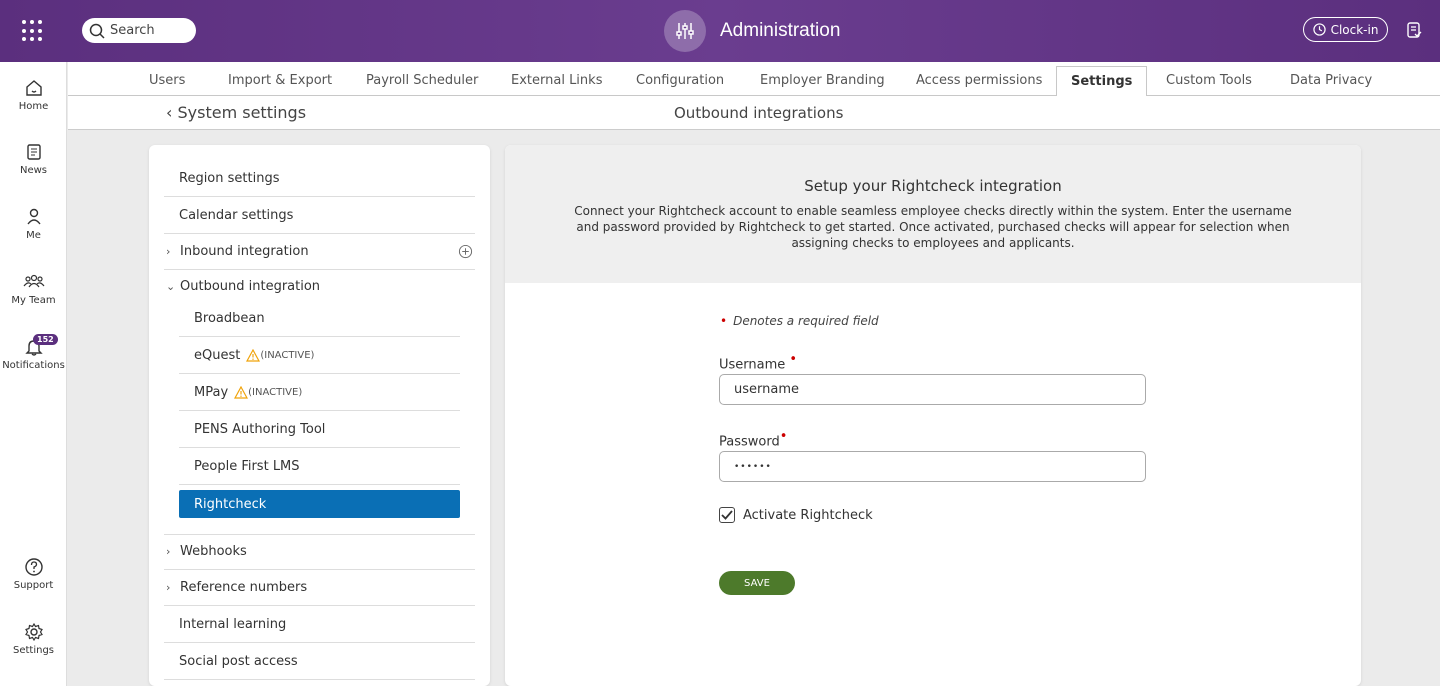 This screenshot has height=686, width=1440. Describe the element at coordinates (33, 632) in the screenshot. I see `gear-icon` at that location.